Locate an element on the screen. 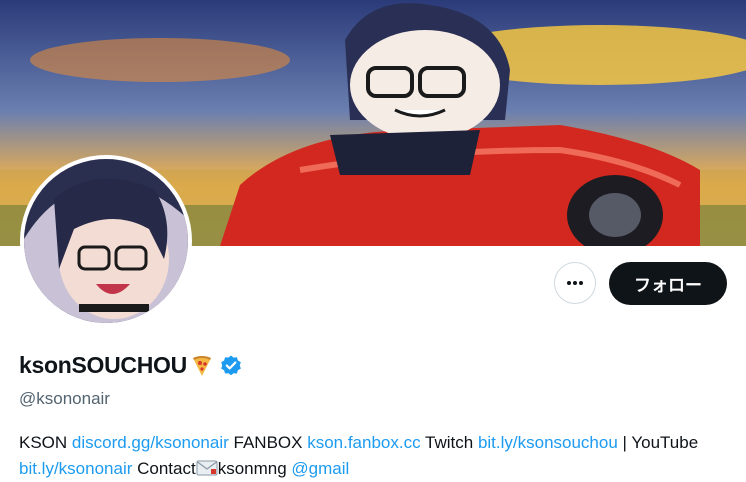 This screenshot has width=746, height=482. bio-link-discord: discord.gg/ksononair is located at coordinates (150, 442).